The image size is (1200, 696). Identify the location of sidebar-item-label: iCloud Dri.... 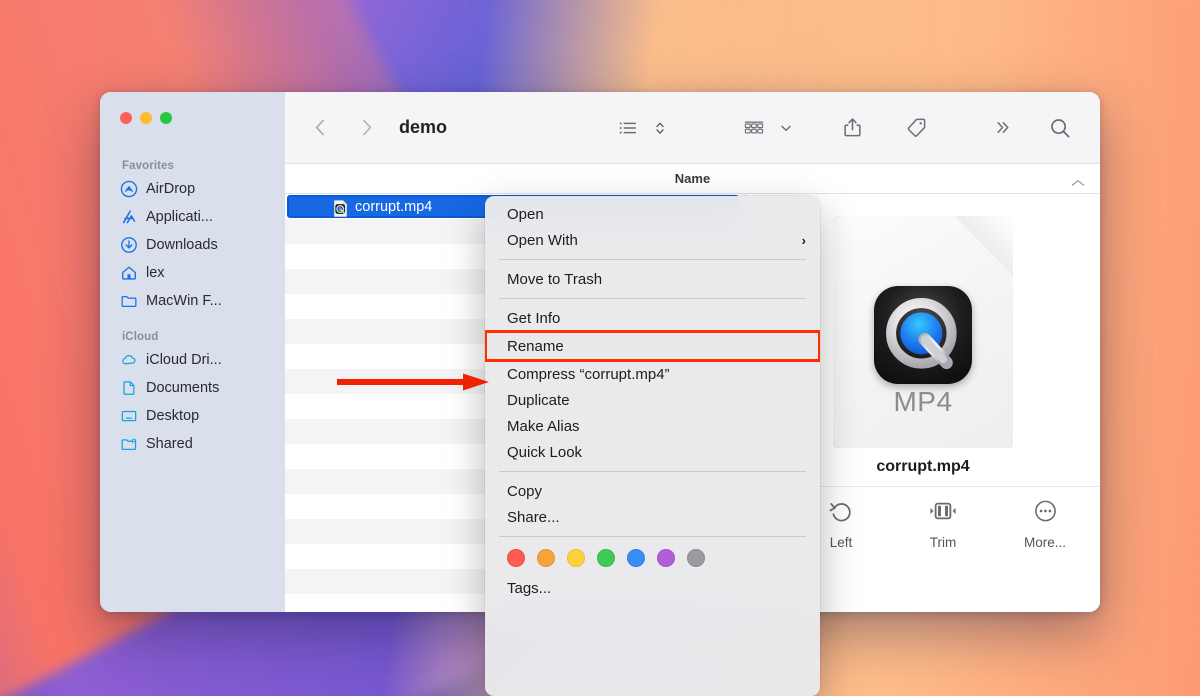
(184, 359).